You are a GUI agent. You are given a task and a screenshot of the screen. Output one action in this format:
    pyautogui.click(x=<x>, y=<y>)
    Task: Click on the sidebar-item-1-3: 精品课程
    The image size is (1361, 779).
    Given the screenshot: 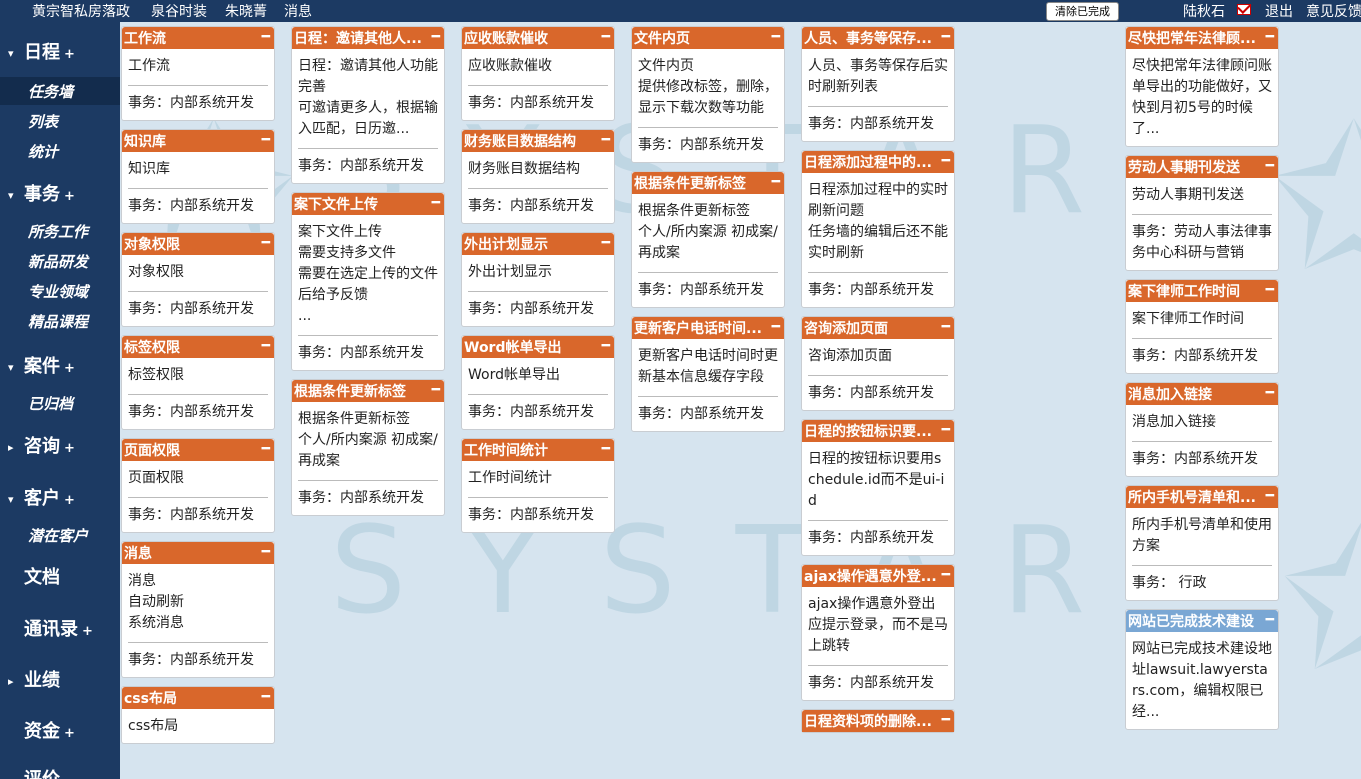 What is the action you would take?
    pyautogui.click(x=58, y=321)
    